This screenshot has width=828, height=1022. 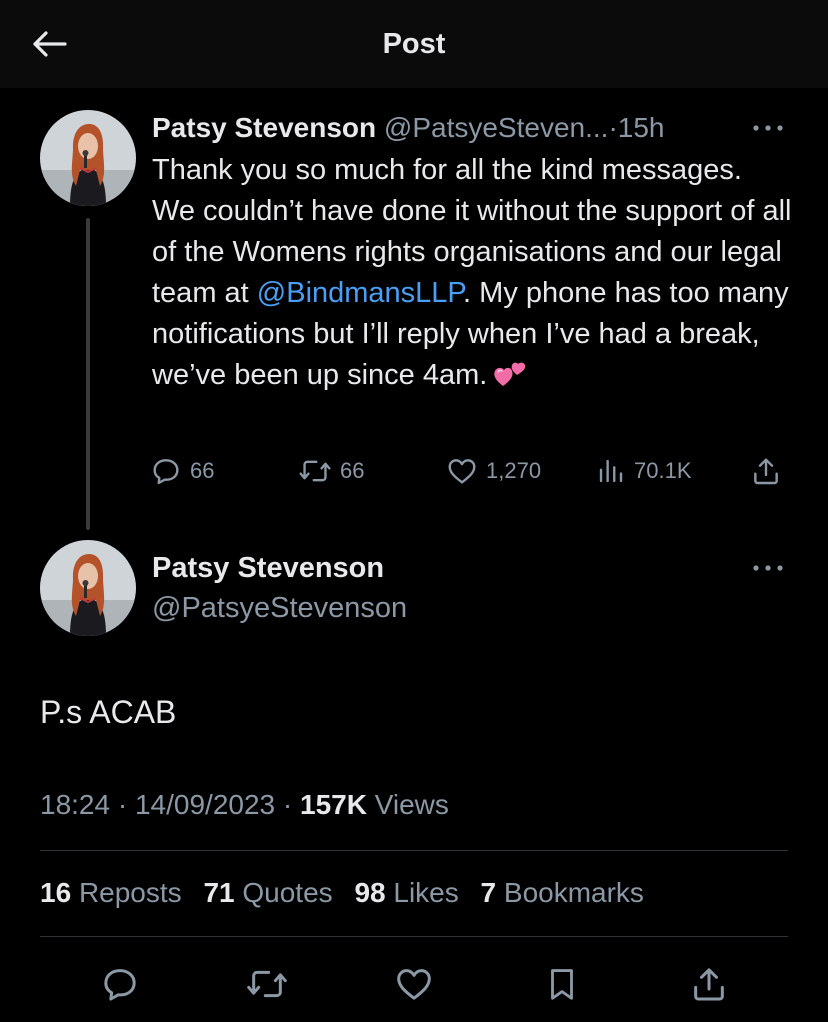 I want to click on like-count: 1,270, so click(x=514, y=470).